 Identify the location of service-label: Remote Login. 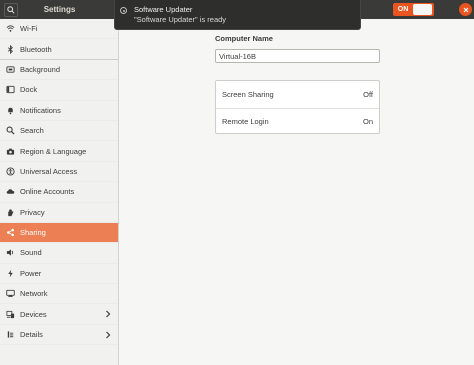
(245, 121).